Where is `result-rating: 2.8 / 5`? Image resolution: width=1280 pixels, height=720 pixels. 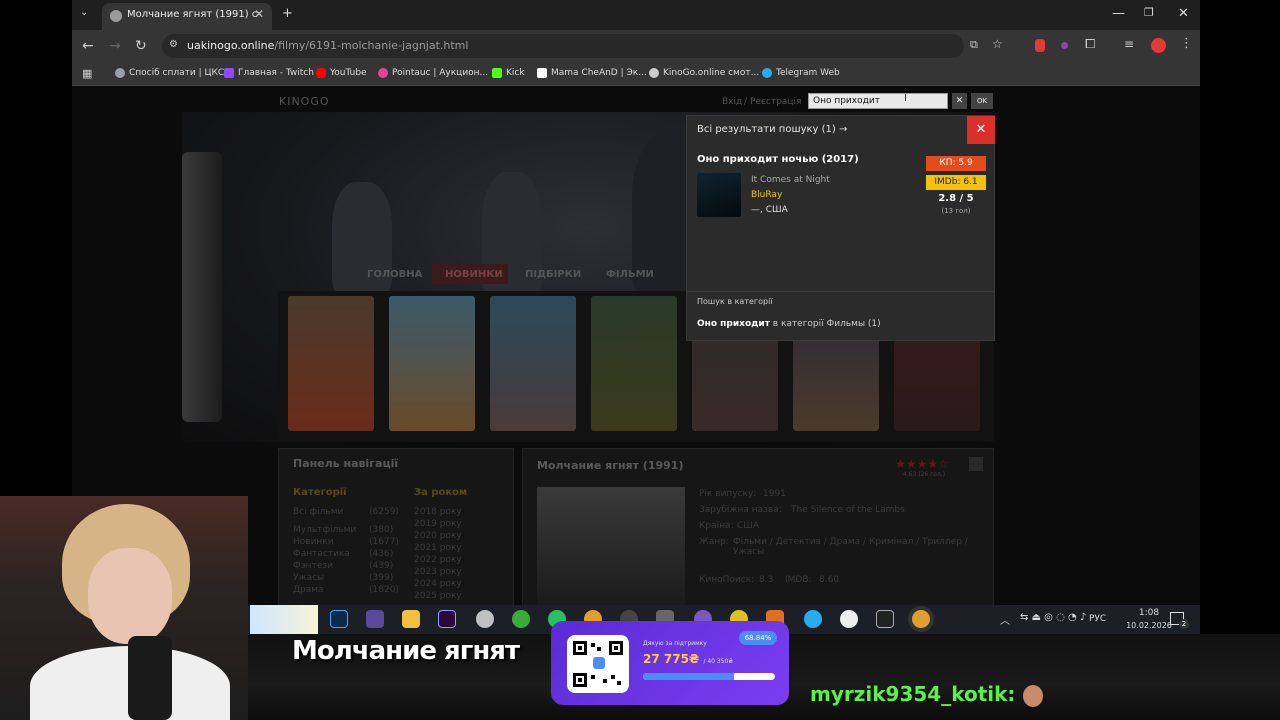
result-rating: 2.8 / 5 is located at coordinates (956, 198).